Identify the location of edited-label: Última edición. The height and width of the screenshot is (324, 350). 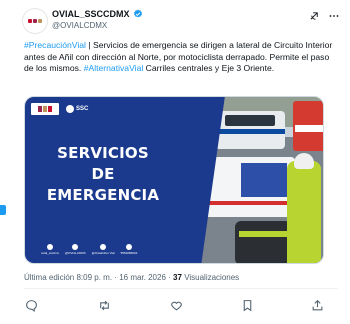
(49, 277).